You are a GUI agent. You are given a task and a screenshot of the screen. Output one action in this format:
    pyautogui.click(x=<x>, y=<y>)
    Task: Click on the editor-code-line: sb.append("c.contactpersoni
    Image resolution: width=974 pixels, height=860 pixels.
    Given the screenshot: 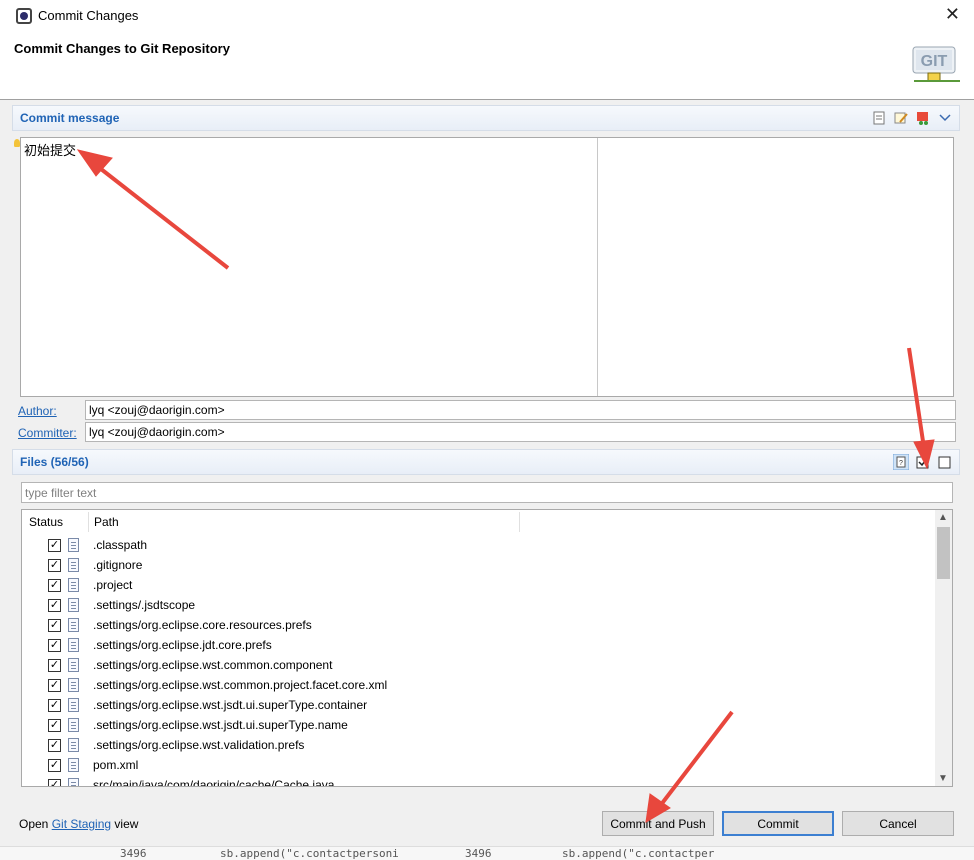 What is the action you would take?
    pyautogui.click(x=309, y=853)
    